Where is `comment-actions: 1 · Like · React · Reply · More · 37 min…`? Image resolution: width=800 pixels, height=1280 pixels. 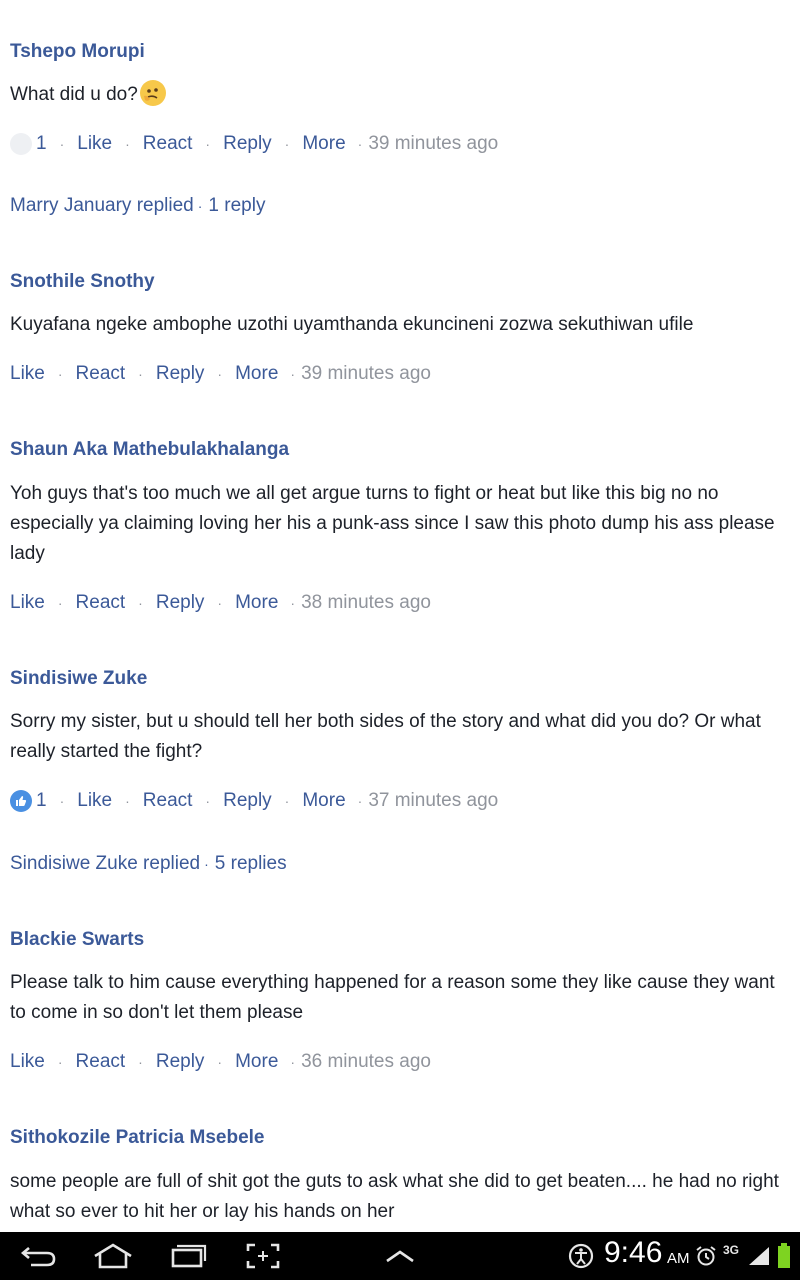
comment-actions: 1 · Like · React · Reply · More · 37 min… is located at coordinates (254, 801).